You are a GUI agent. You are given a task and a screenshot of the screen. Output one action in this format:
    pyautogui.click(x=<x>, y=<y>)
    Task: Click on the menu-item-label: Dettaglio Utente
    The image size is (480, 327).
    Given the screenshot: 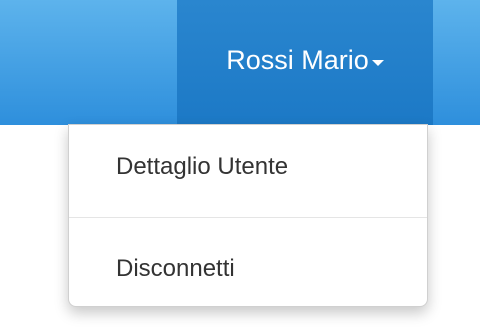 What is the action you would take?
    pyautogui.click(x=202, y=166)
    